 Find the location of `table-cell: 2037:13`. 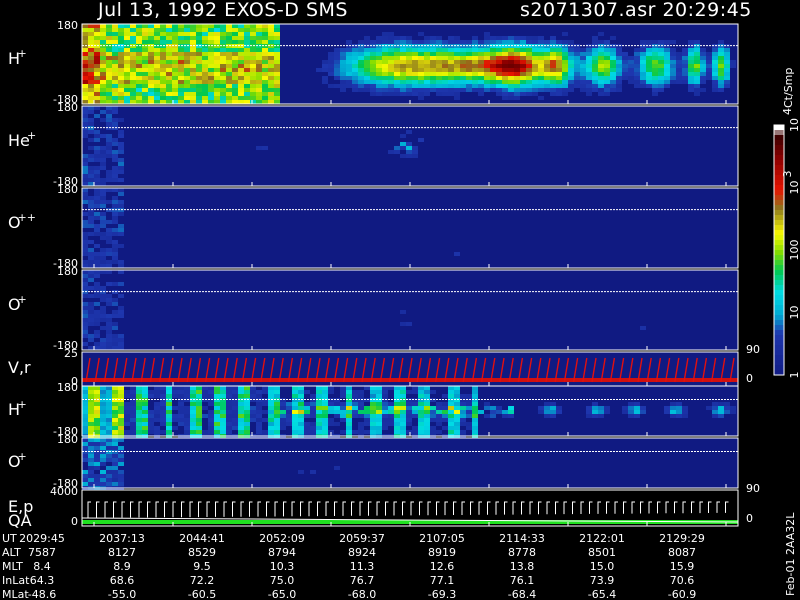

table-cell: 2037:13 is located at coordinates (122, 538).